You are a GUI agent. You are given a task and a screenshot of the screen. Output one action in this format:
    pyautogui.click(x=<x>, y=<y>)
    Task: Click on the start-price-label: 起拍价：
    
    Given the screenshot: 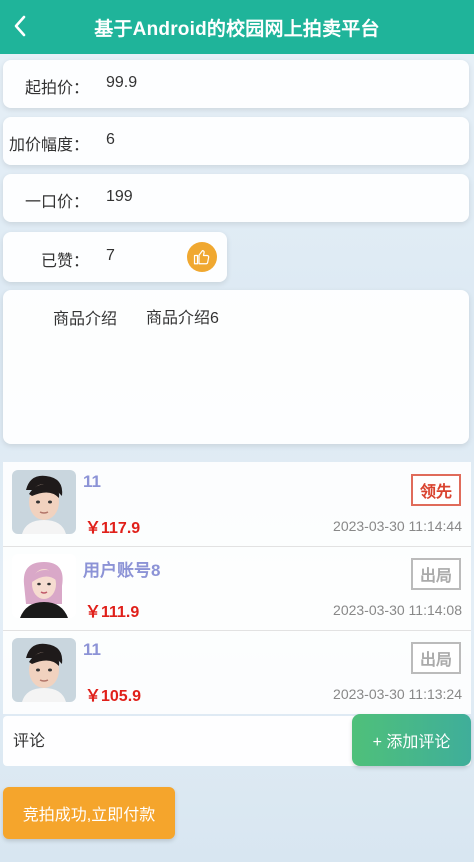 What is the action you would take?
    pyautogui.click(x=56, y=88)
    